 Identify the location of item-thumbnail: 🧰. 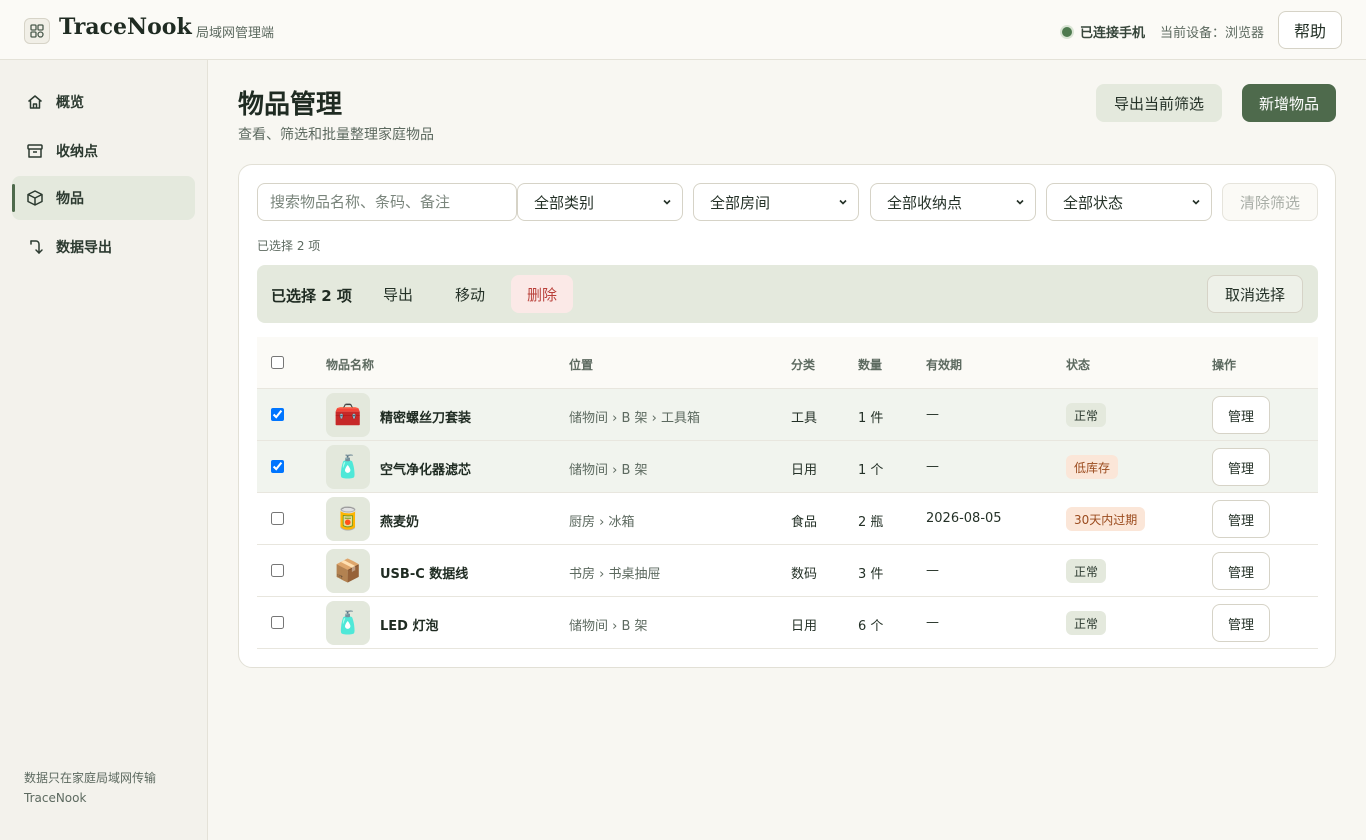
(348, 415).